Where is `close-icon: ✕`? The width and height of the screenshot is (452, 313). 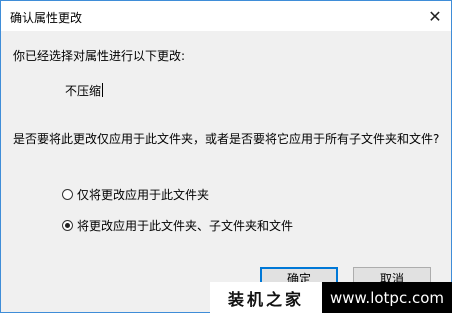
close-icon: ✕ is located at coordinates (435, 16).